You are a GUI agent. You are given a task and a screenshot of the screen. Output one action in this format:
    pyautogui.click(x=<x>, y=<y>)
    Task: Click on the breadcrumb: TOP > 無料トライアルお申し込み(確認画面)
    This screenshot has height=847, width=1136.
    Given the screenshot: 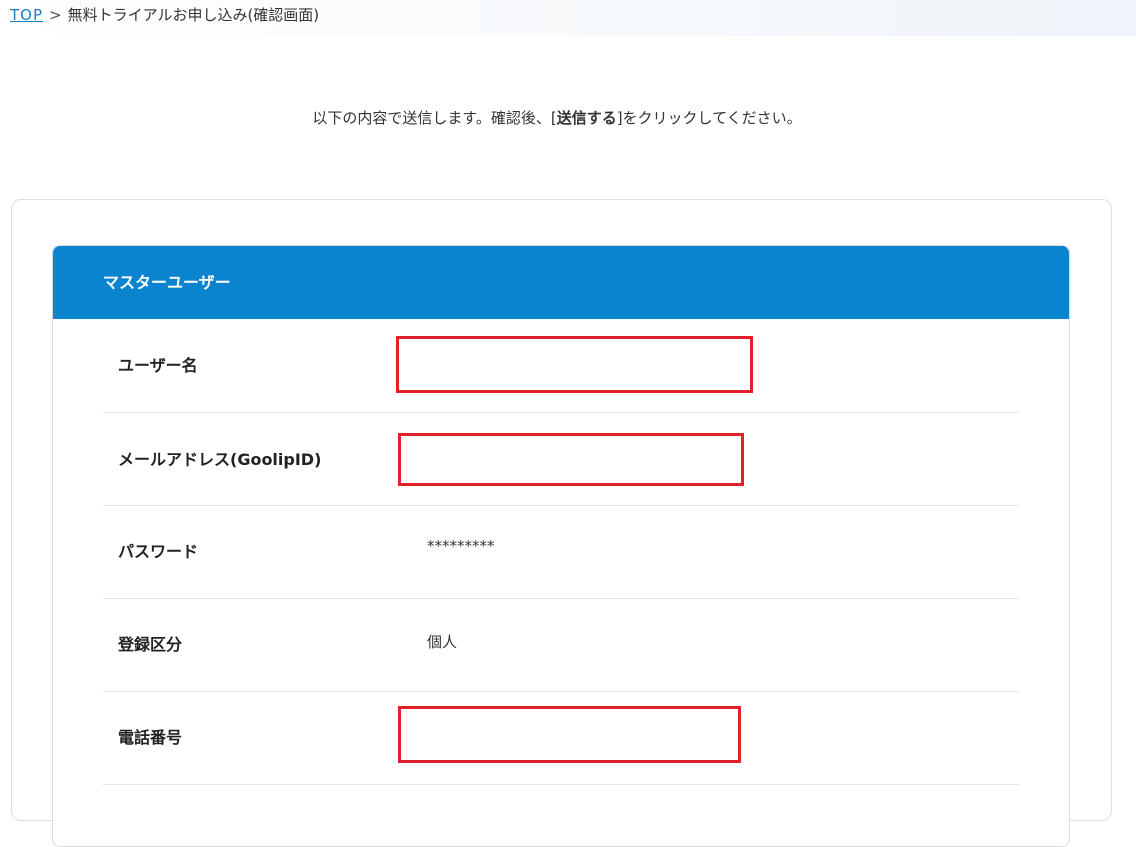 What is the action you would take?
    pyautogui.click(x=164, y=15)
    